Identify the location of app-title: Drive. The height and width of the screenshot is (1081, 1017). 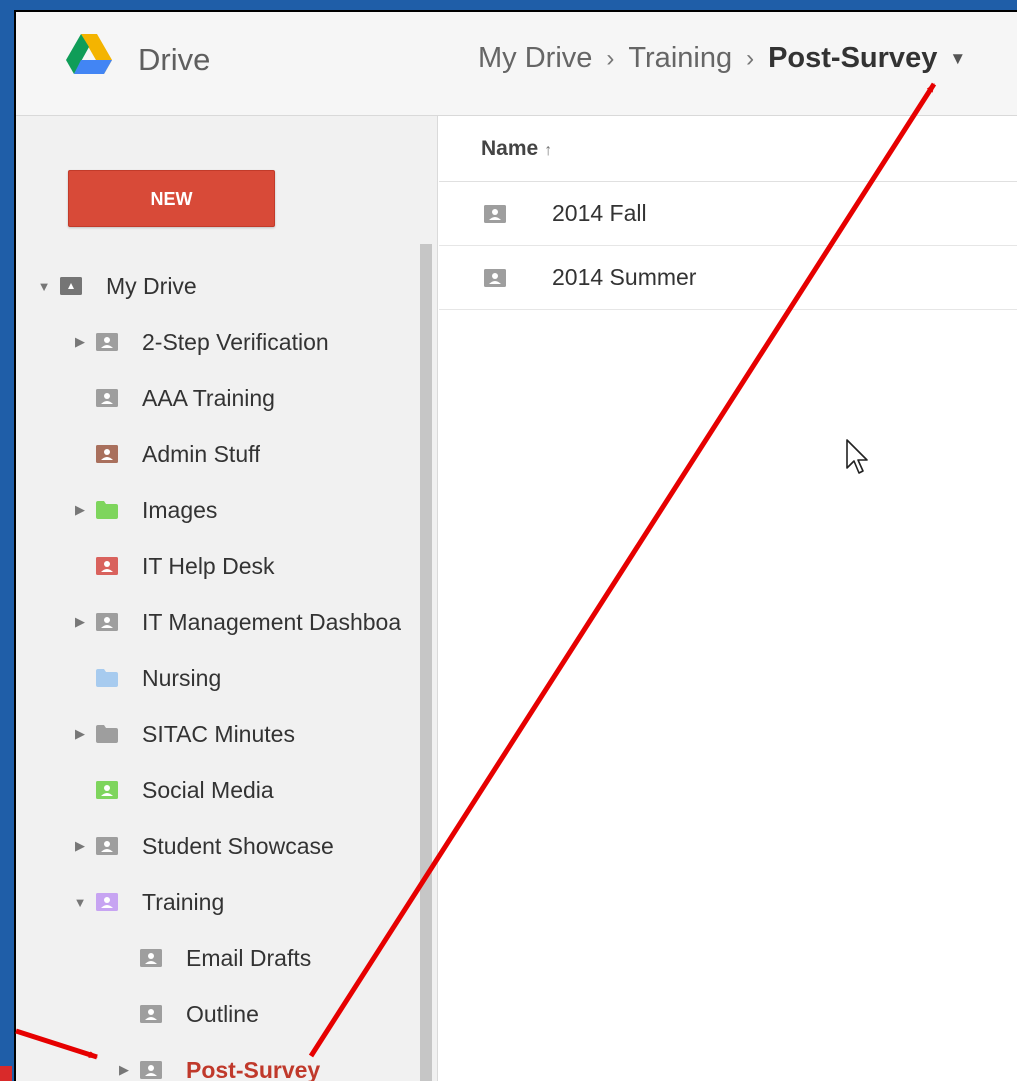
(174, 60).